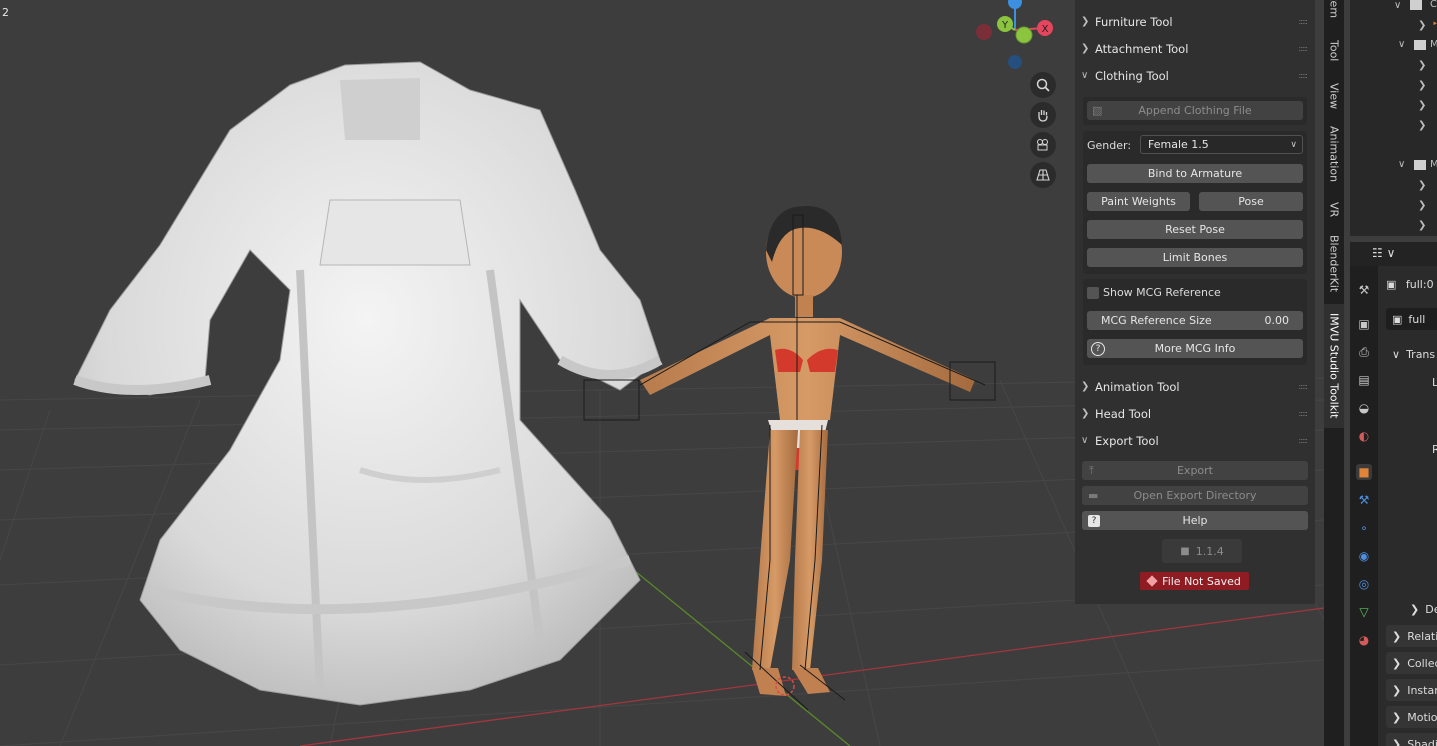 The height and width of the screenshot is (746, 1437). What do you see at coordinates (1194, 581) in the screenshot?
I see `file-not-saved-badge: File Not Saved` at bounding box center [1194, 581].